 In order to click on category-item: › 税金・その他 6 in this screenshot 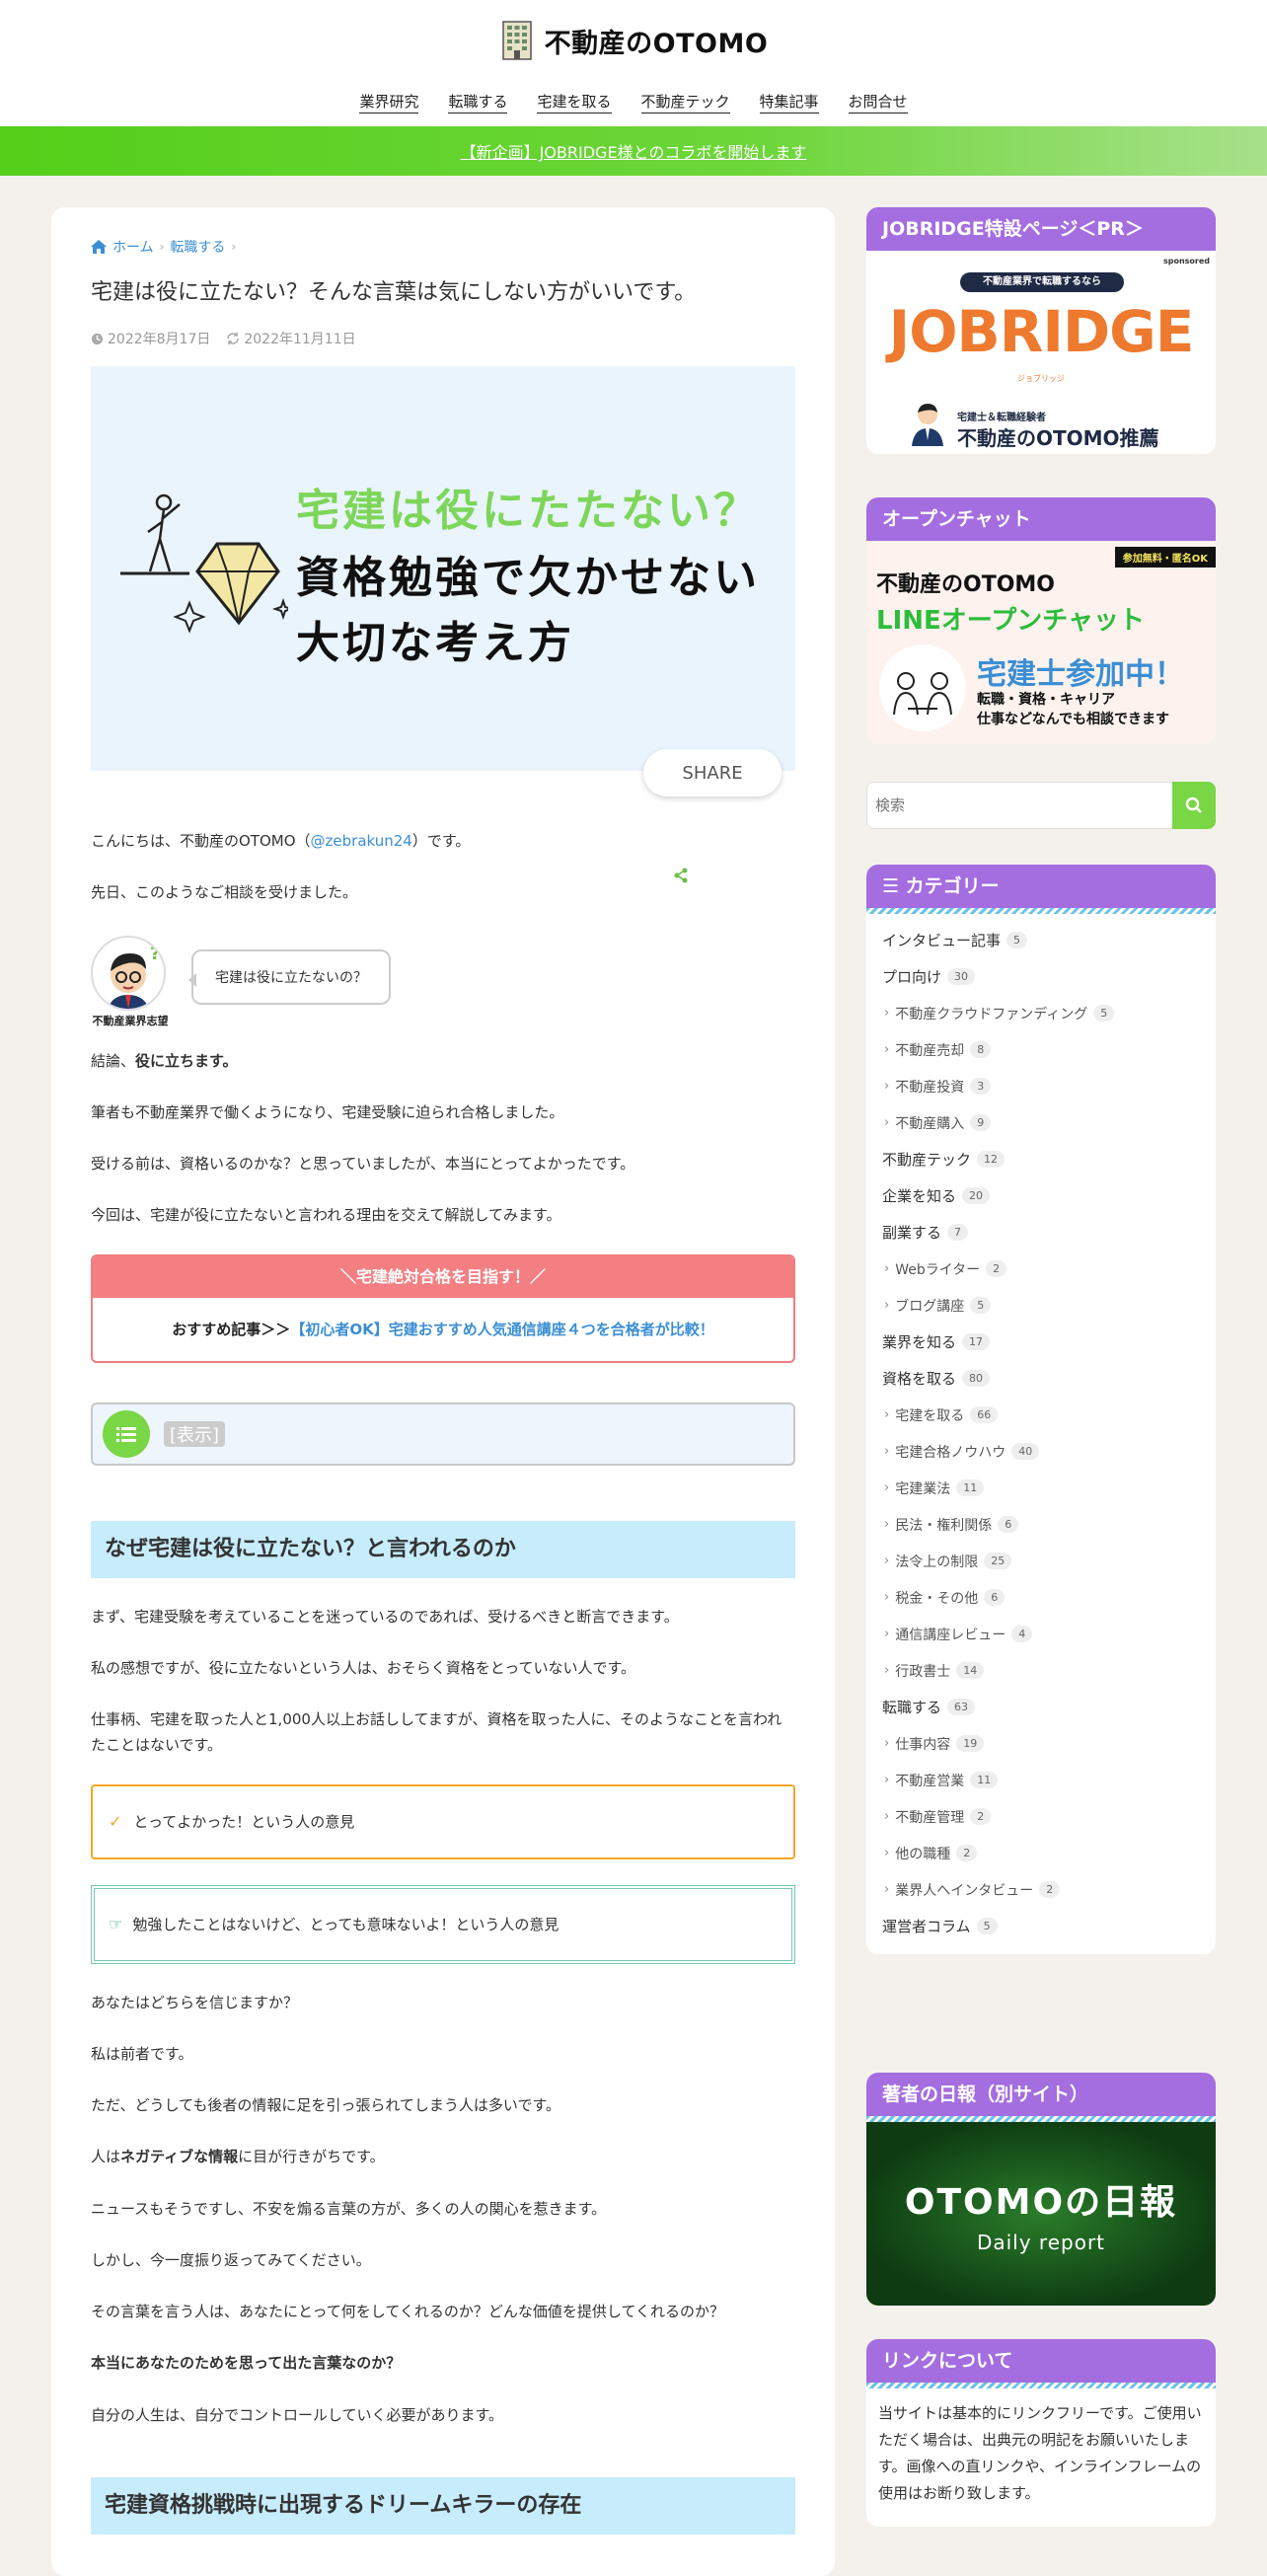, I will do `click(1041, 1598)`.